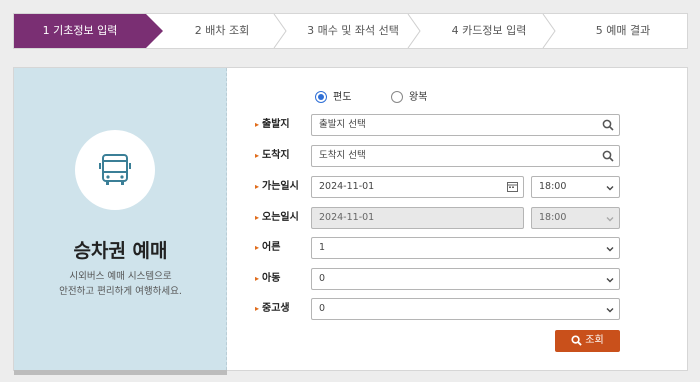 The height and width of the screenshot is (382, 700). Describe the element at coordinates (321, 97) in the screenshot. I see `radio-checked-icon` at that location.